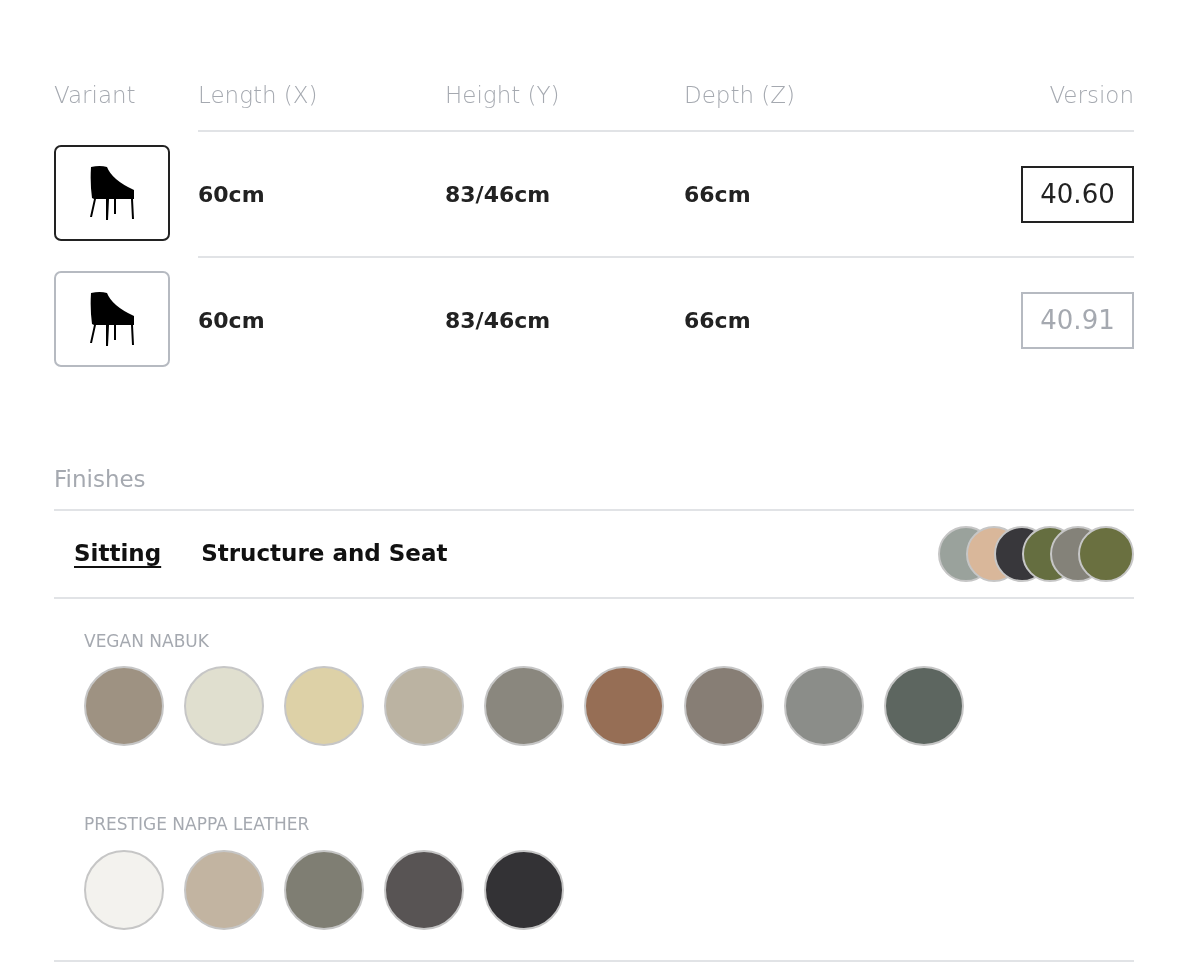  Describe the element at coordinates (197, 824) in the screenshot. I see `group-label: PRESTIGE NAPPA LEATHER` at that location.